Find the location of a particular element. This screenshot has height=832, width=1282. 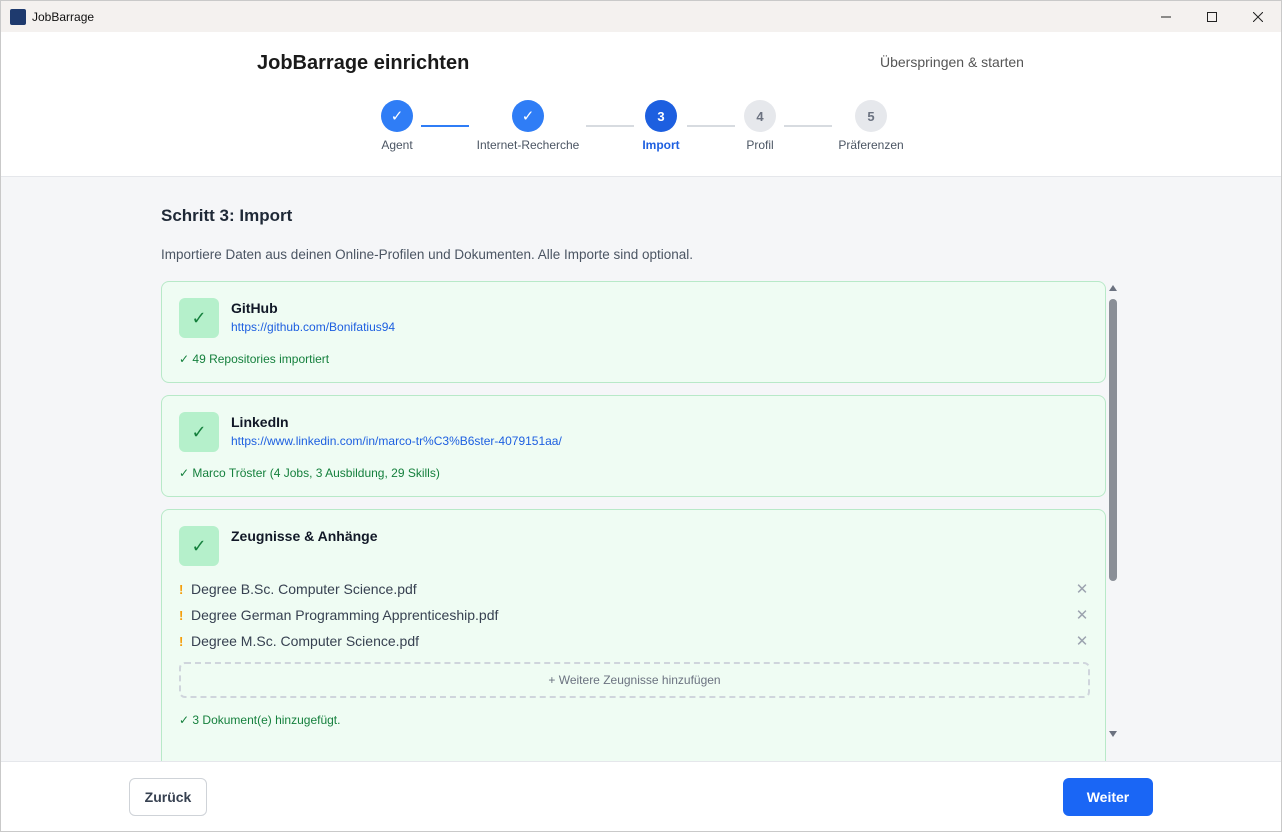

step-import-marker: 3 is located at coordinates (661, 116).